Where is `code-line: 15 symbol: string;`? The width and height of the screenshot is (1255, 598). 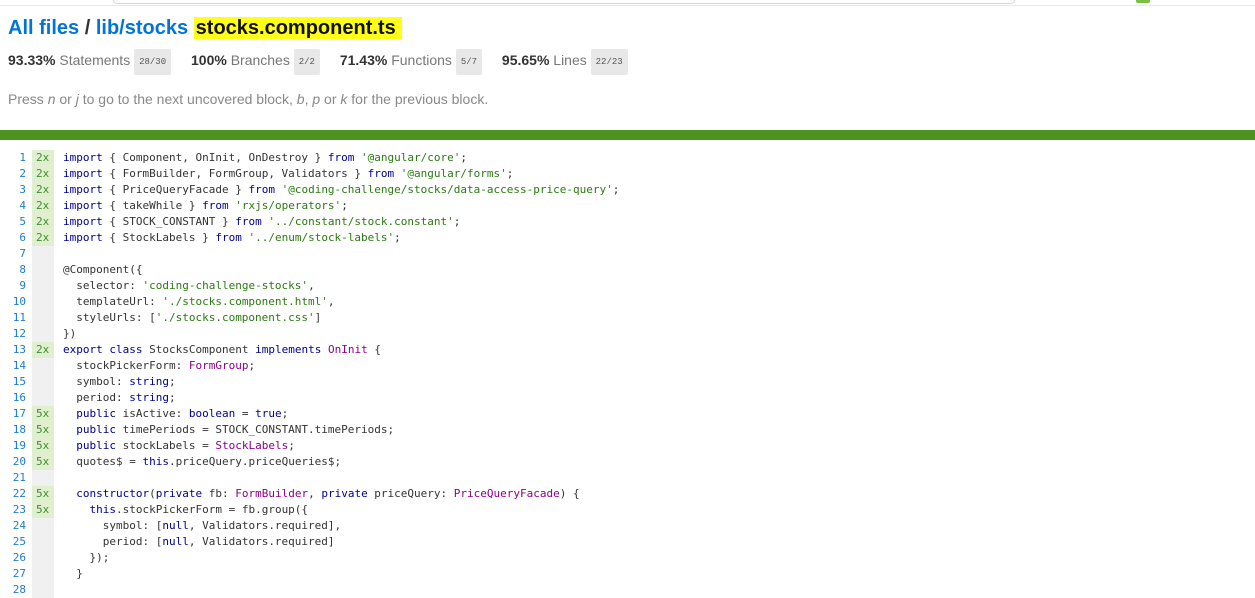
code-line: 15 symbol: string; is located at coordinates (627, 382).